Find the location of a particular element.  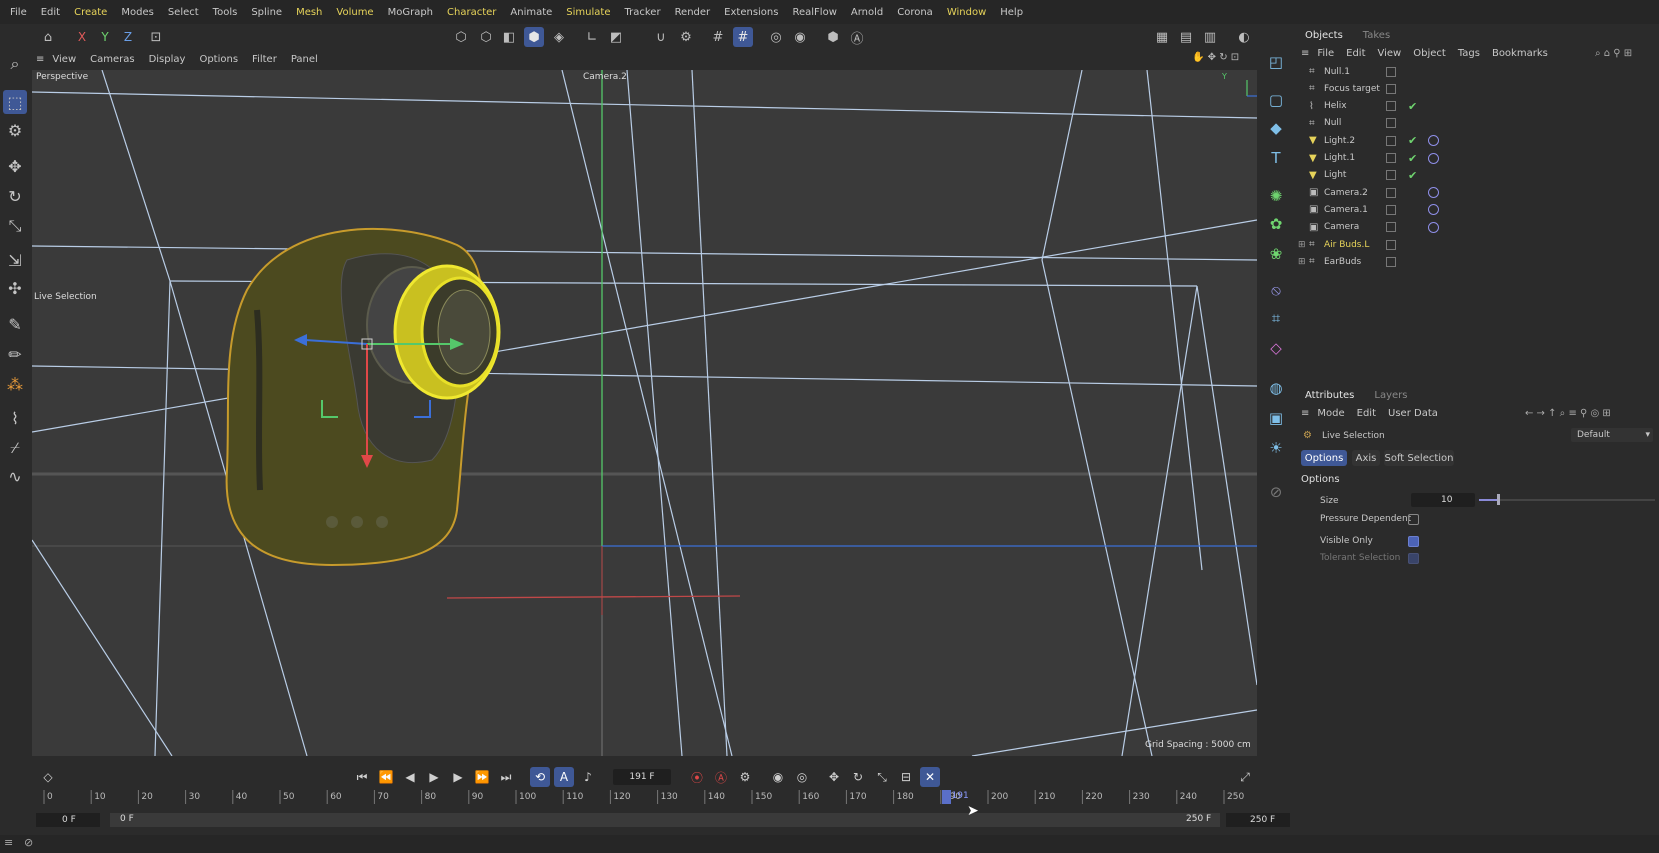

end-frame-field: 250 F is located at coordinates (1258, 820).